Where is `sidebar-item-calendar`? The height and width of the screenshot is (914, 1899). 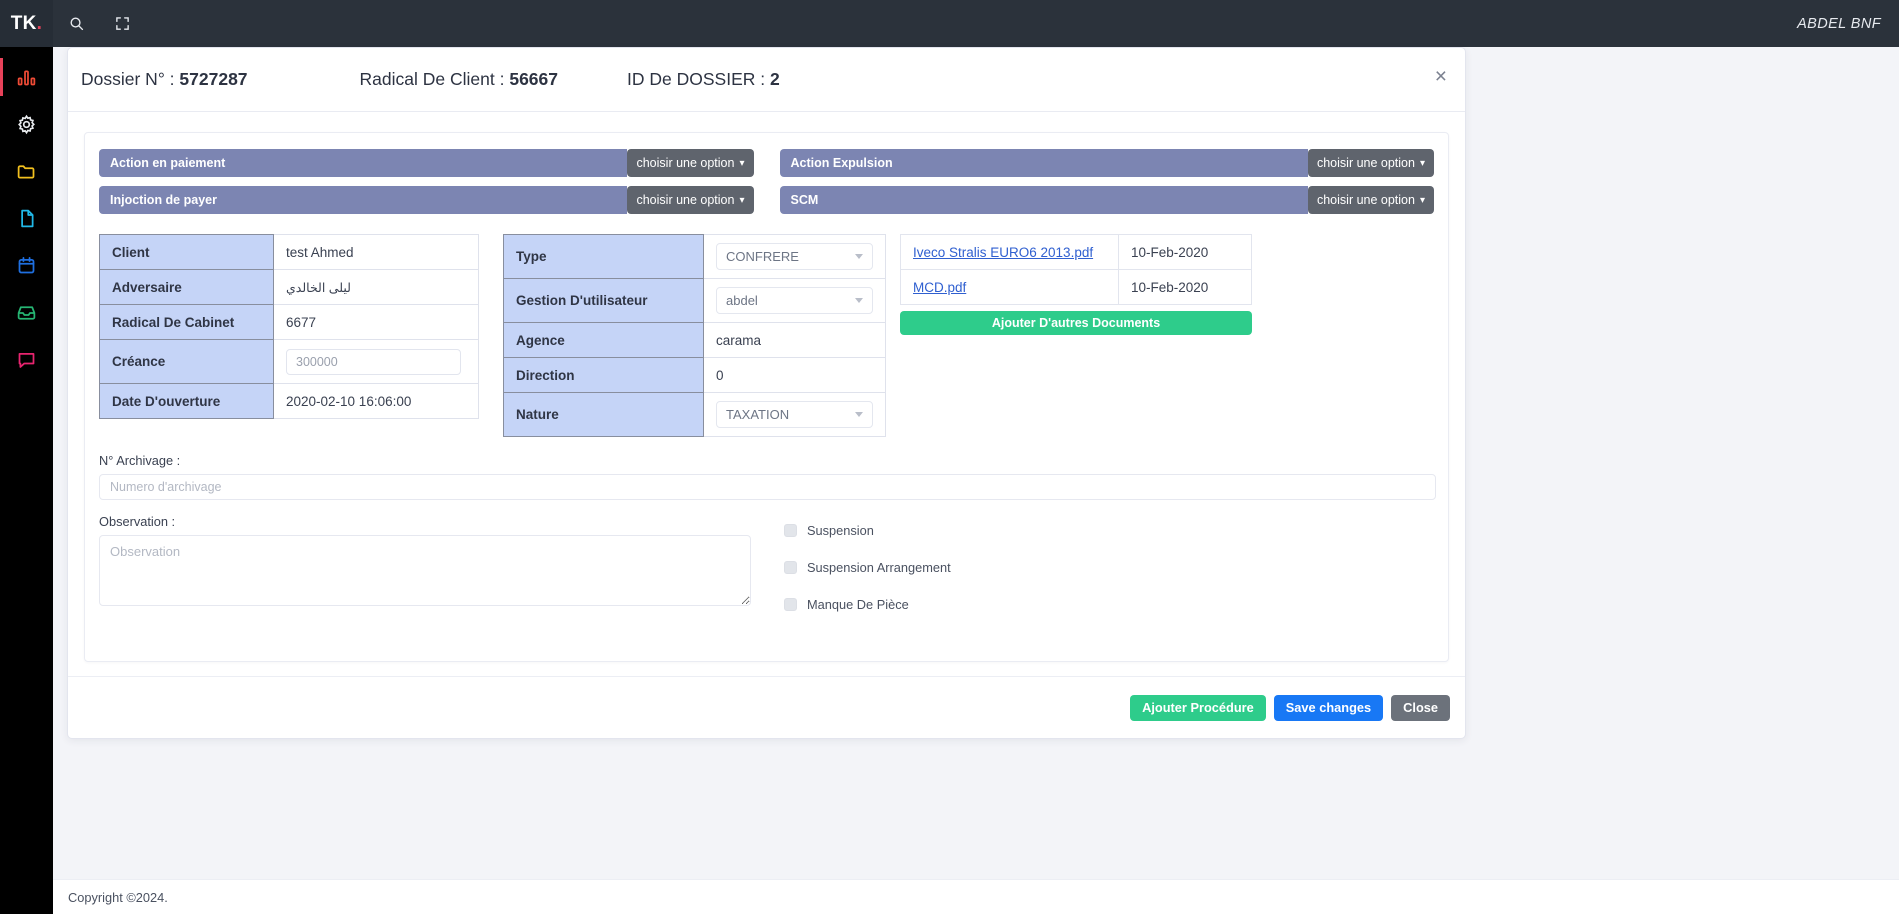 sidebar-item-calendar is located at coordinates (26, 265).